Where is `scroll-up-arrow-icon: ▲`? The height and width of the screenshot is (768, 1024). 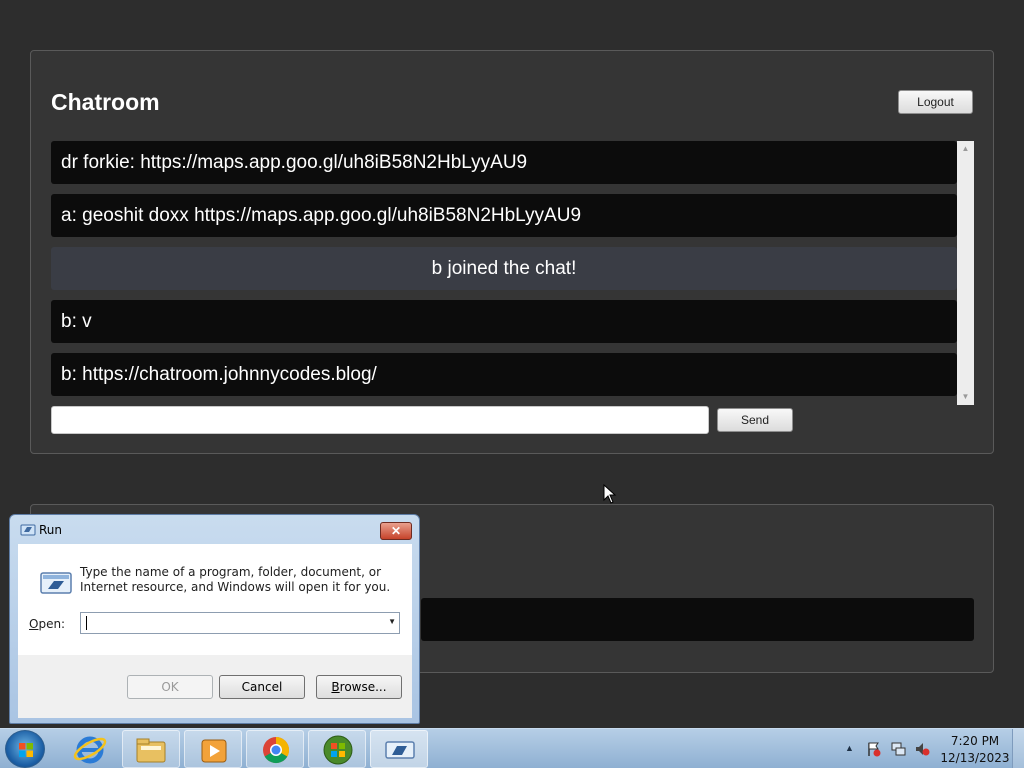 scroll-up-arrow-icon: ▲ is located at coordinates (965, 149).